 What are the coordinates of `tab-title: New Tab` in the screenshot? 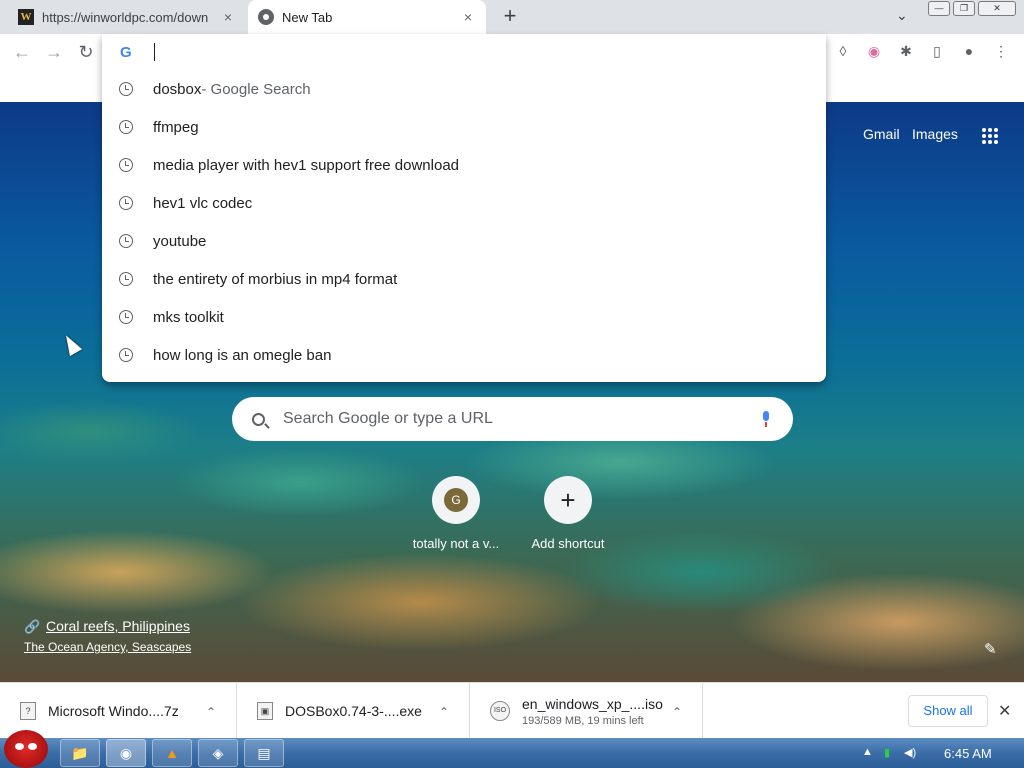 It's located at (307, 17).